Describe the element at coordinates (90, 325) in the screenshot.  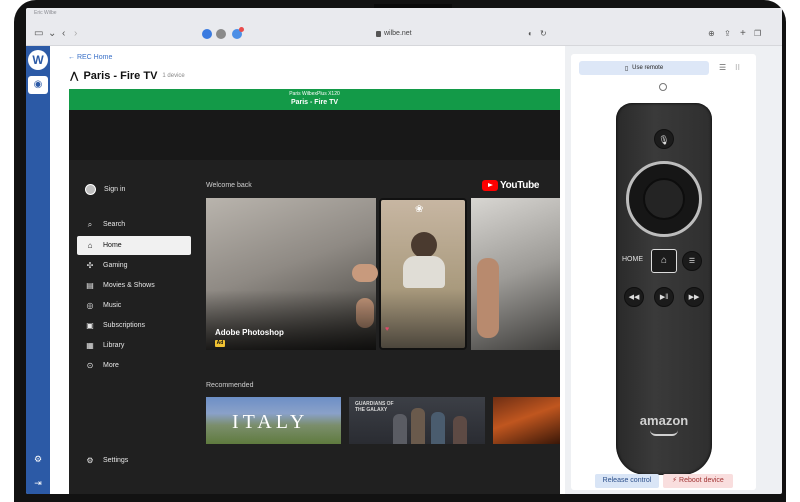
I see `subscriptions-icon: ▣` at that location.